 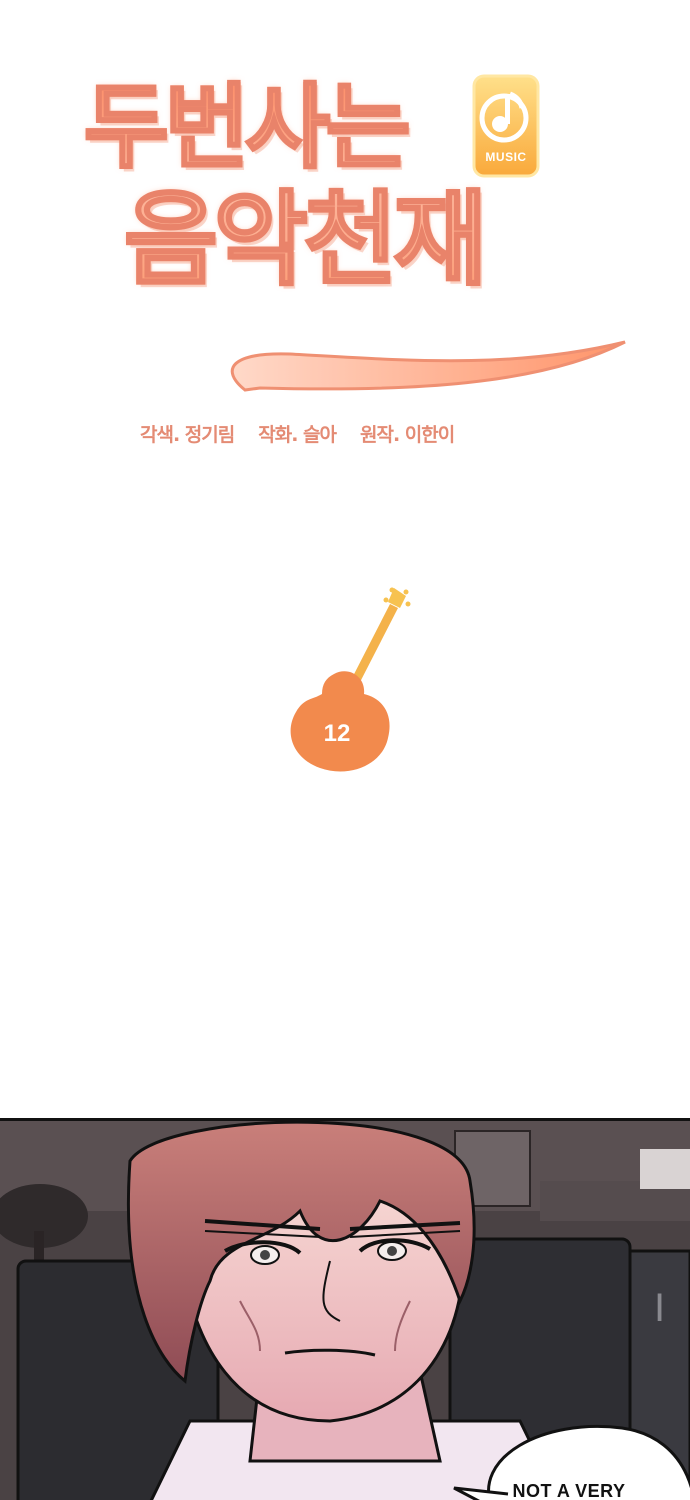 What do you see at coordinates (305, 240) in the screenshot?
I see `title-line-2: 음악천재` at bounding box center [305, 240].